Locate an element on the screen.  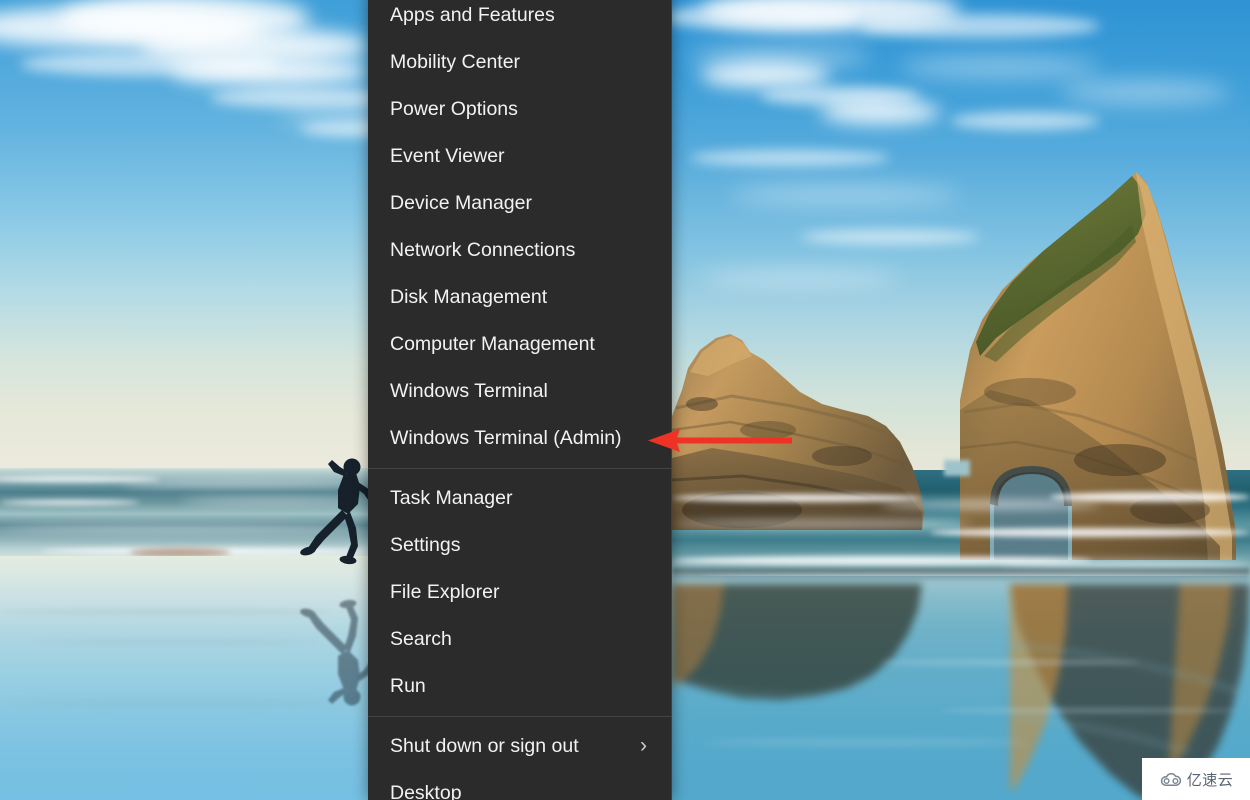
menu-item-disk-management: Disk Management is located at coordinates (519, 297).